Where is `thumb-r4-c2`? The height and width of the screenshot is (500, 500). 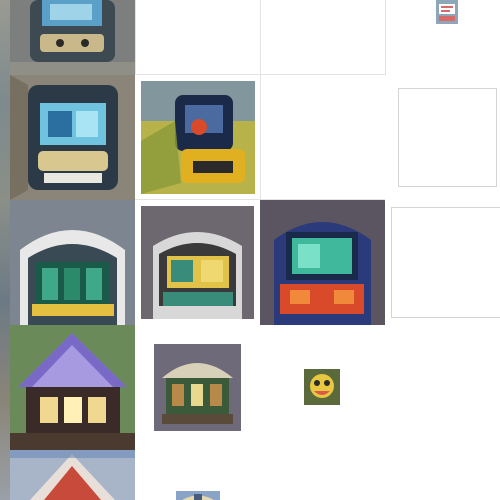
thumb-r4-c2 is located at coordinates (197, 387).